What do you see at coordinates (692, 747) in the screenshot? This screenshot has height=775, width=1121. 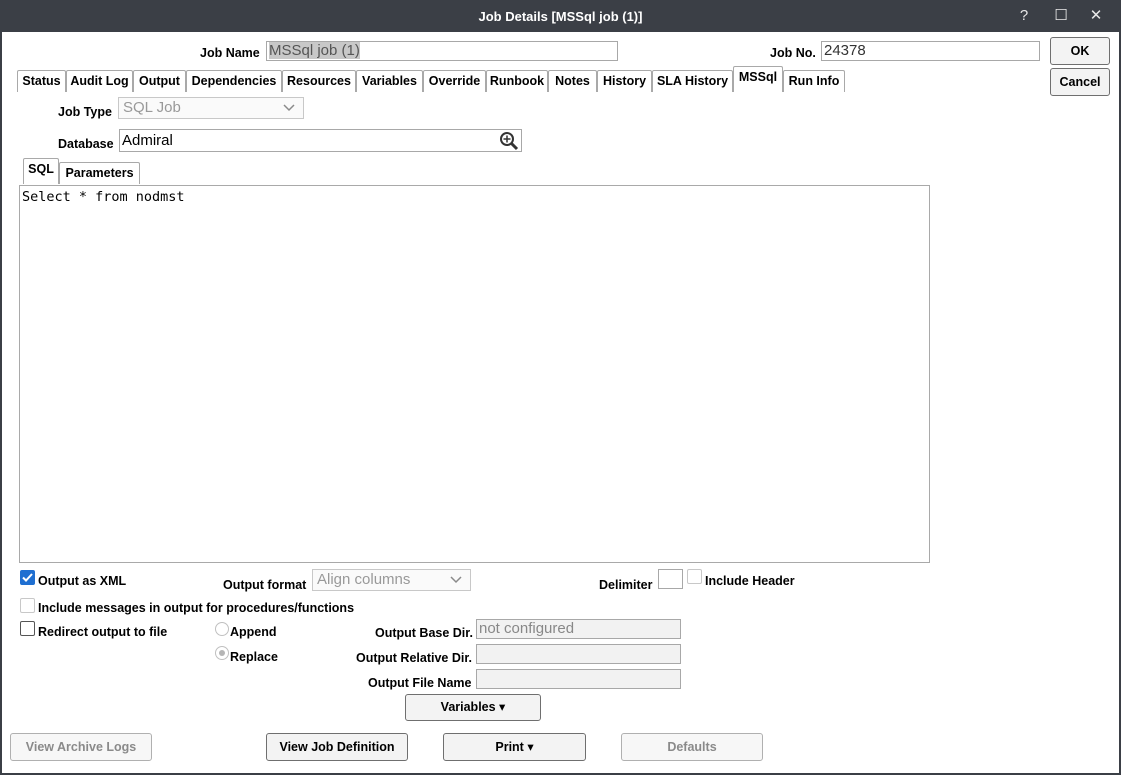 I see `defaults-button: Defaults` at bounding box center [692, 747].